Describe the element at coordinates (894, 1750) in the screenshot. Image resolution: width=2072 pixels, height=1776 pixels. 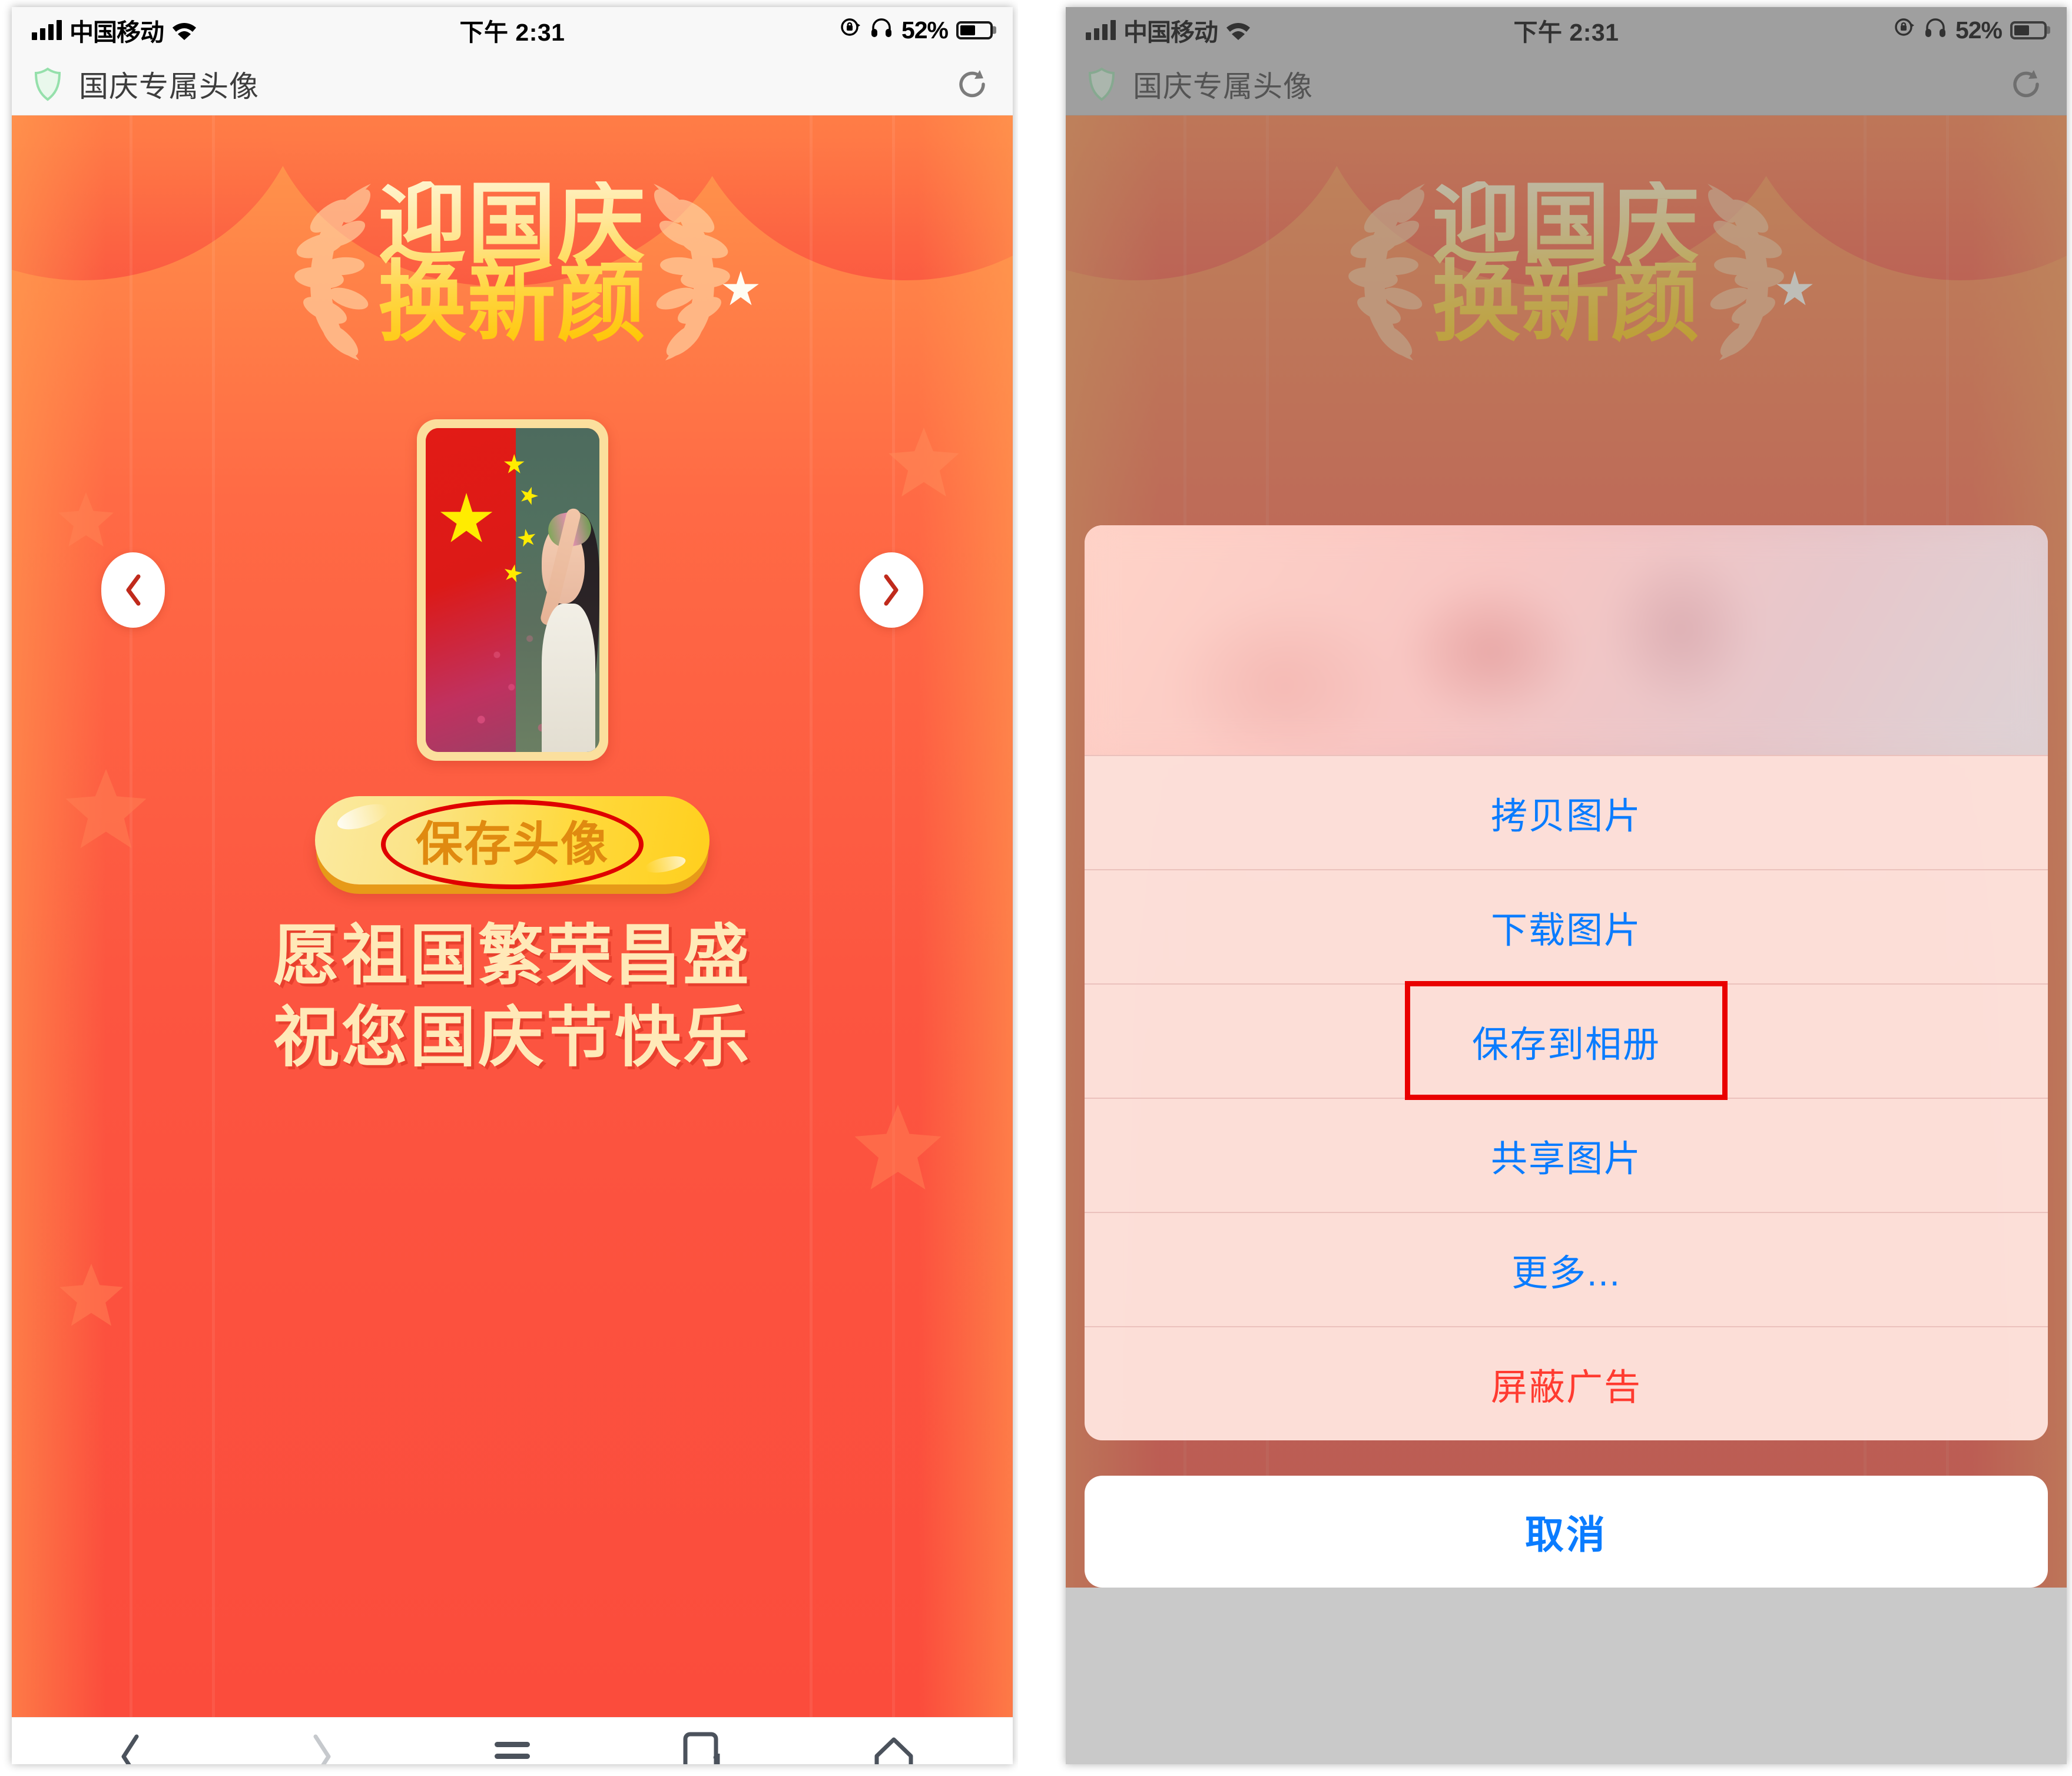
I see `home-icon` at that location.